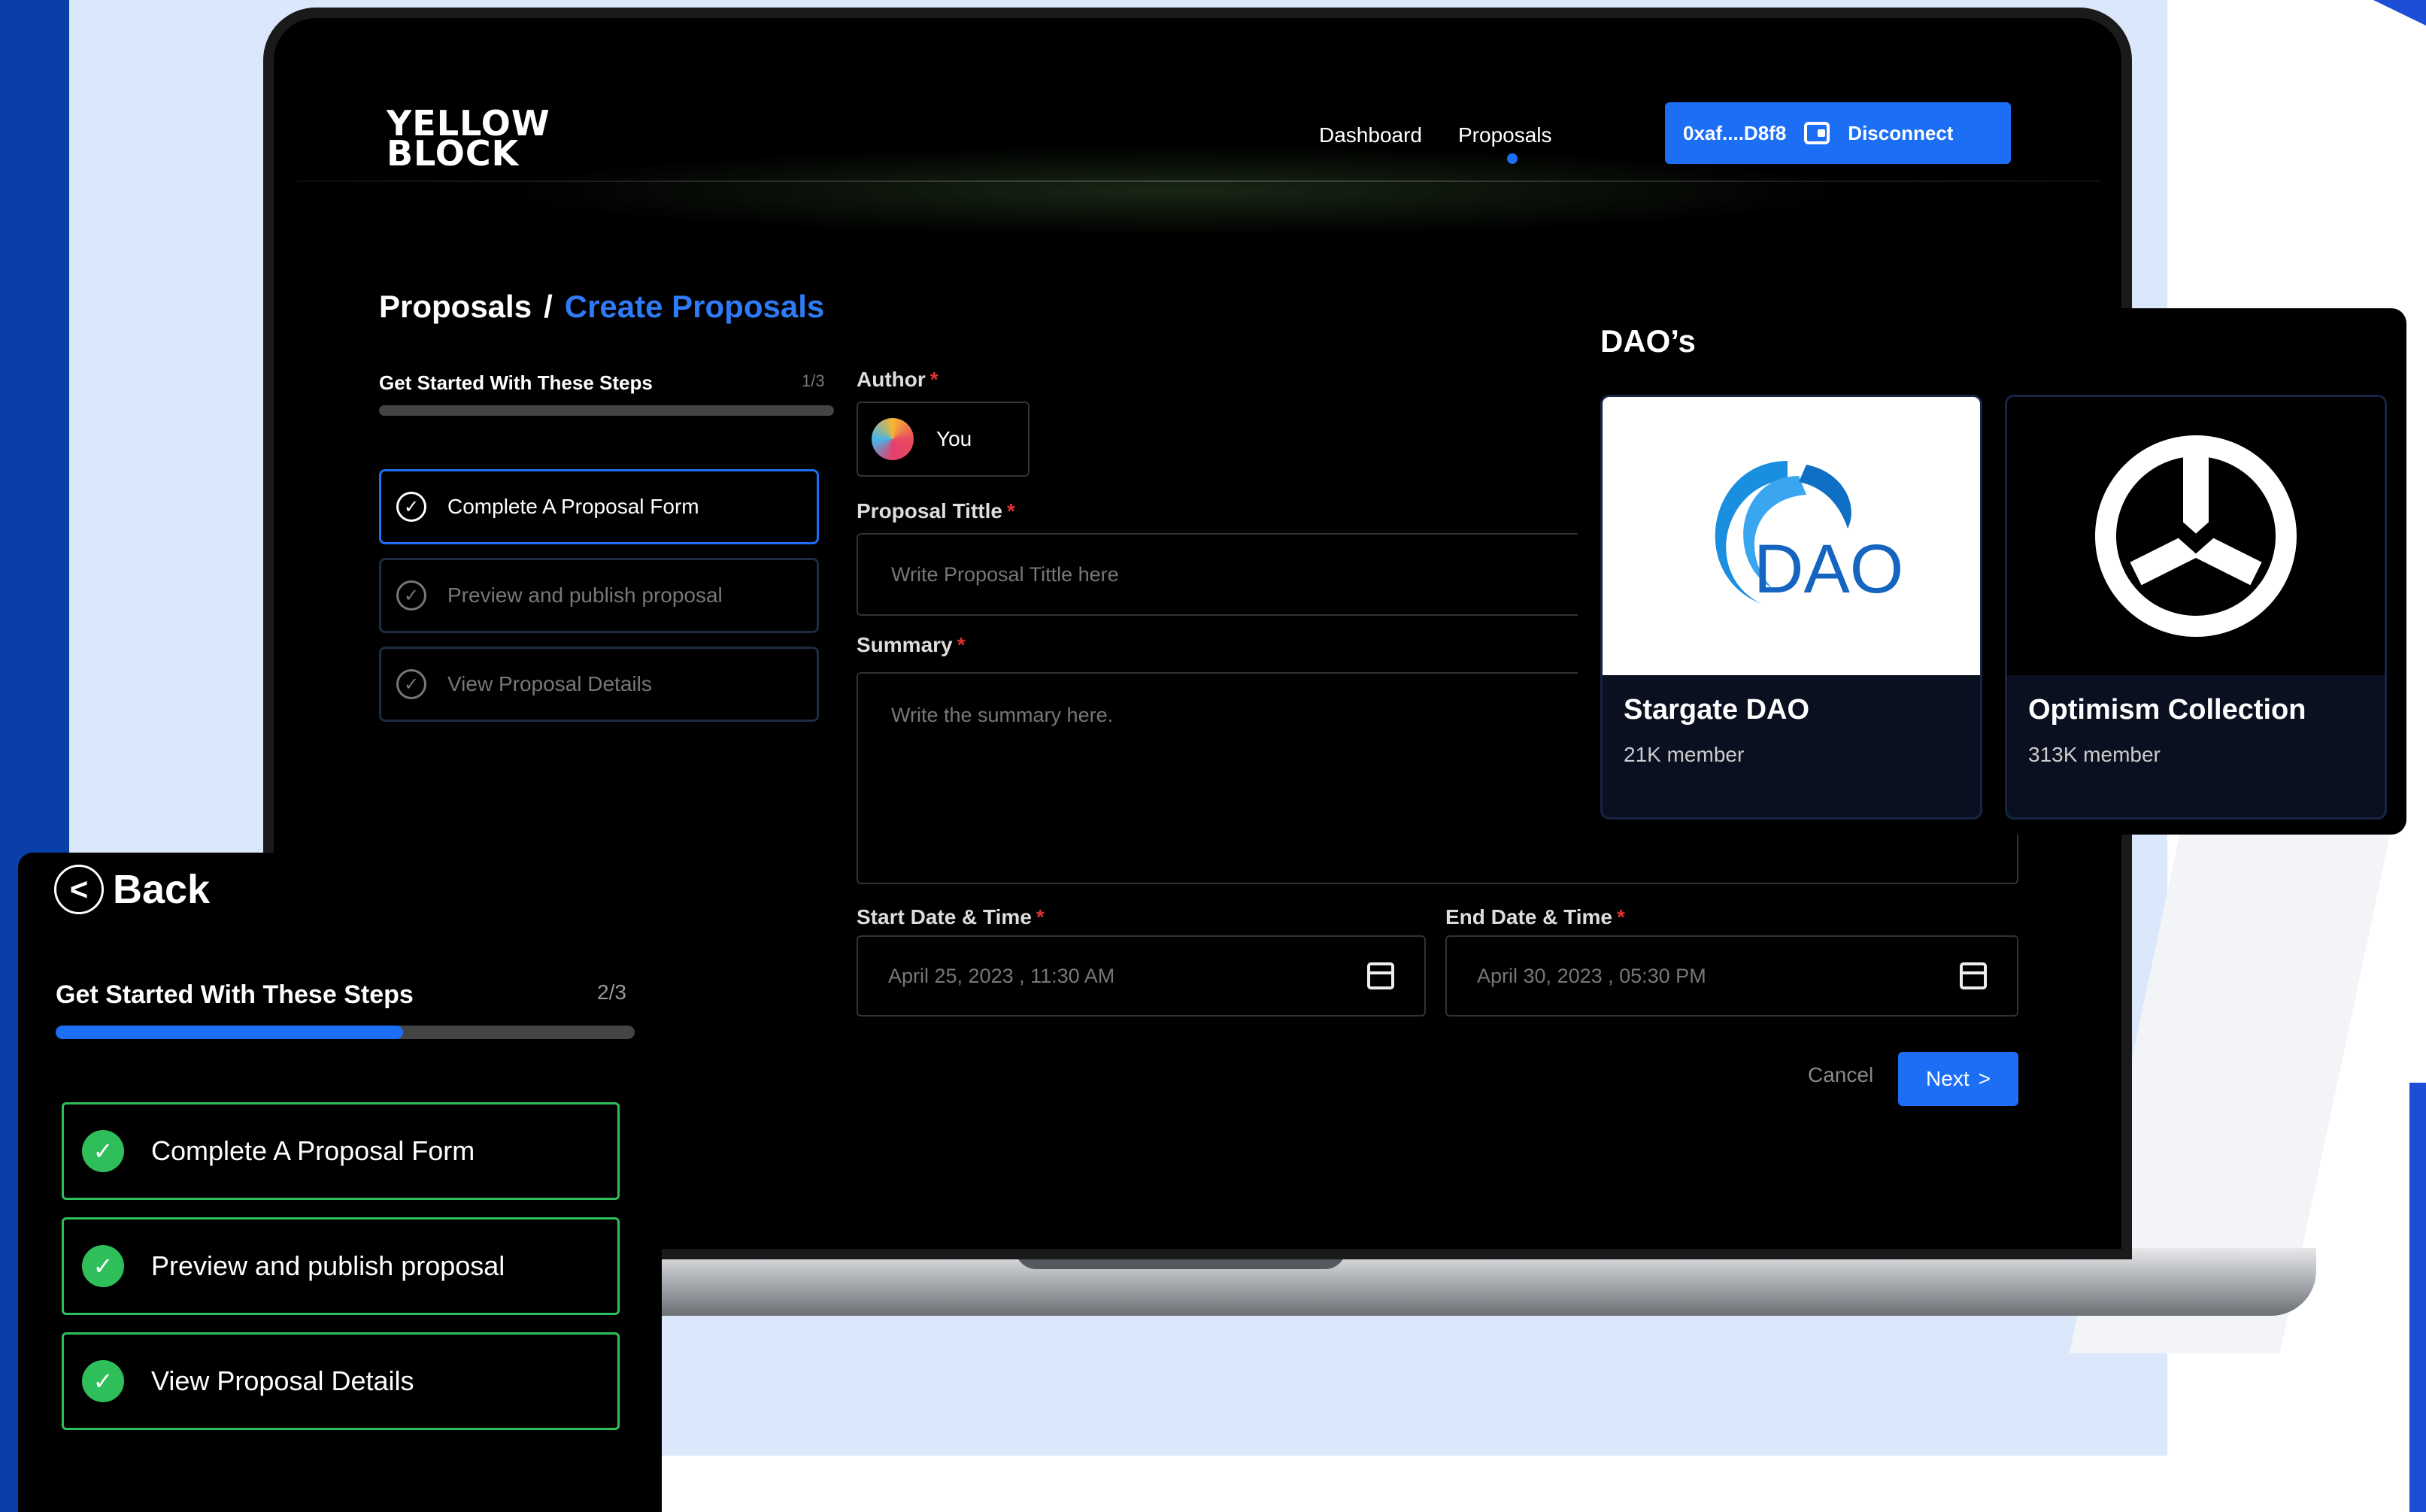  What do you see at coordinates (1648, 341) in the screenshot?
I see `dao-panel-title: DAO’s` at bounding box center [1648, 341].